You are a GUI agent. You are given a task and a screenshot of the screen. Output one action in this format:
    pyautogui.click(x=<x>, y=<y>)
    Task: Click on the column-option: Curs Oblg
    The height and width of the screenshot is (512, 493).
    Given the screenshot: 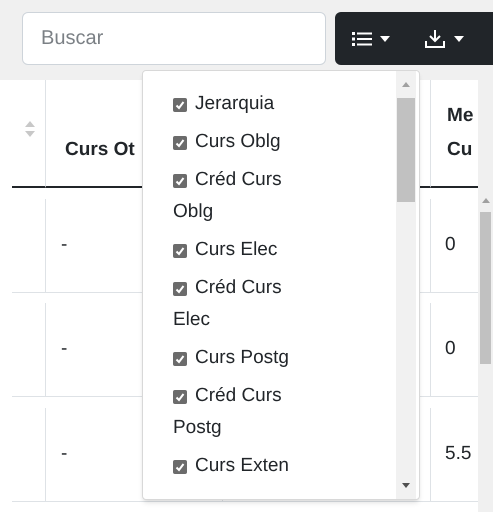 What is the action you would take?
    pyautogui.click(x=248, y=142)
    